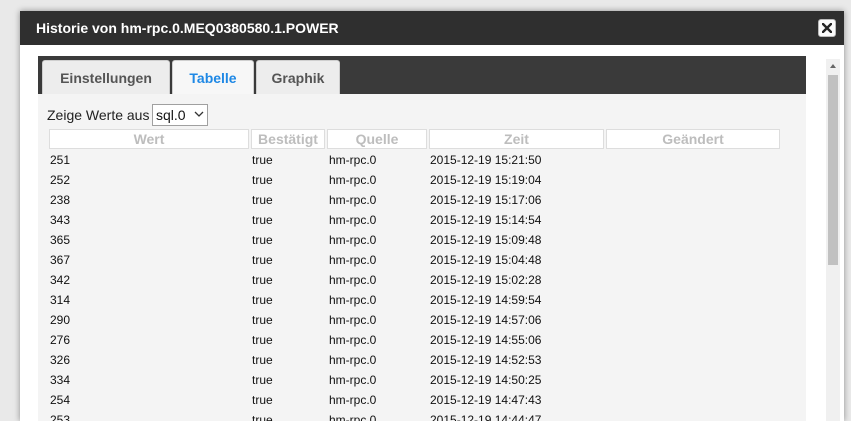 This screenshot has height=421, width=851. I want to click on tab-label: Einstellungen, so click(106, 77).